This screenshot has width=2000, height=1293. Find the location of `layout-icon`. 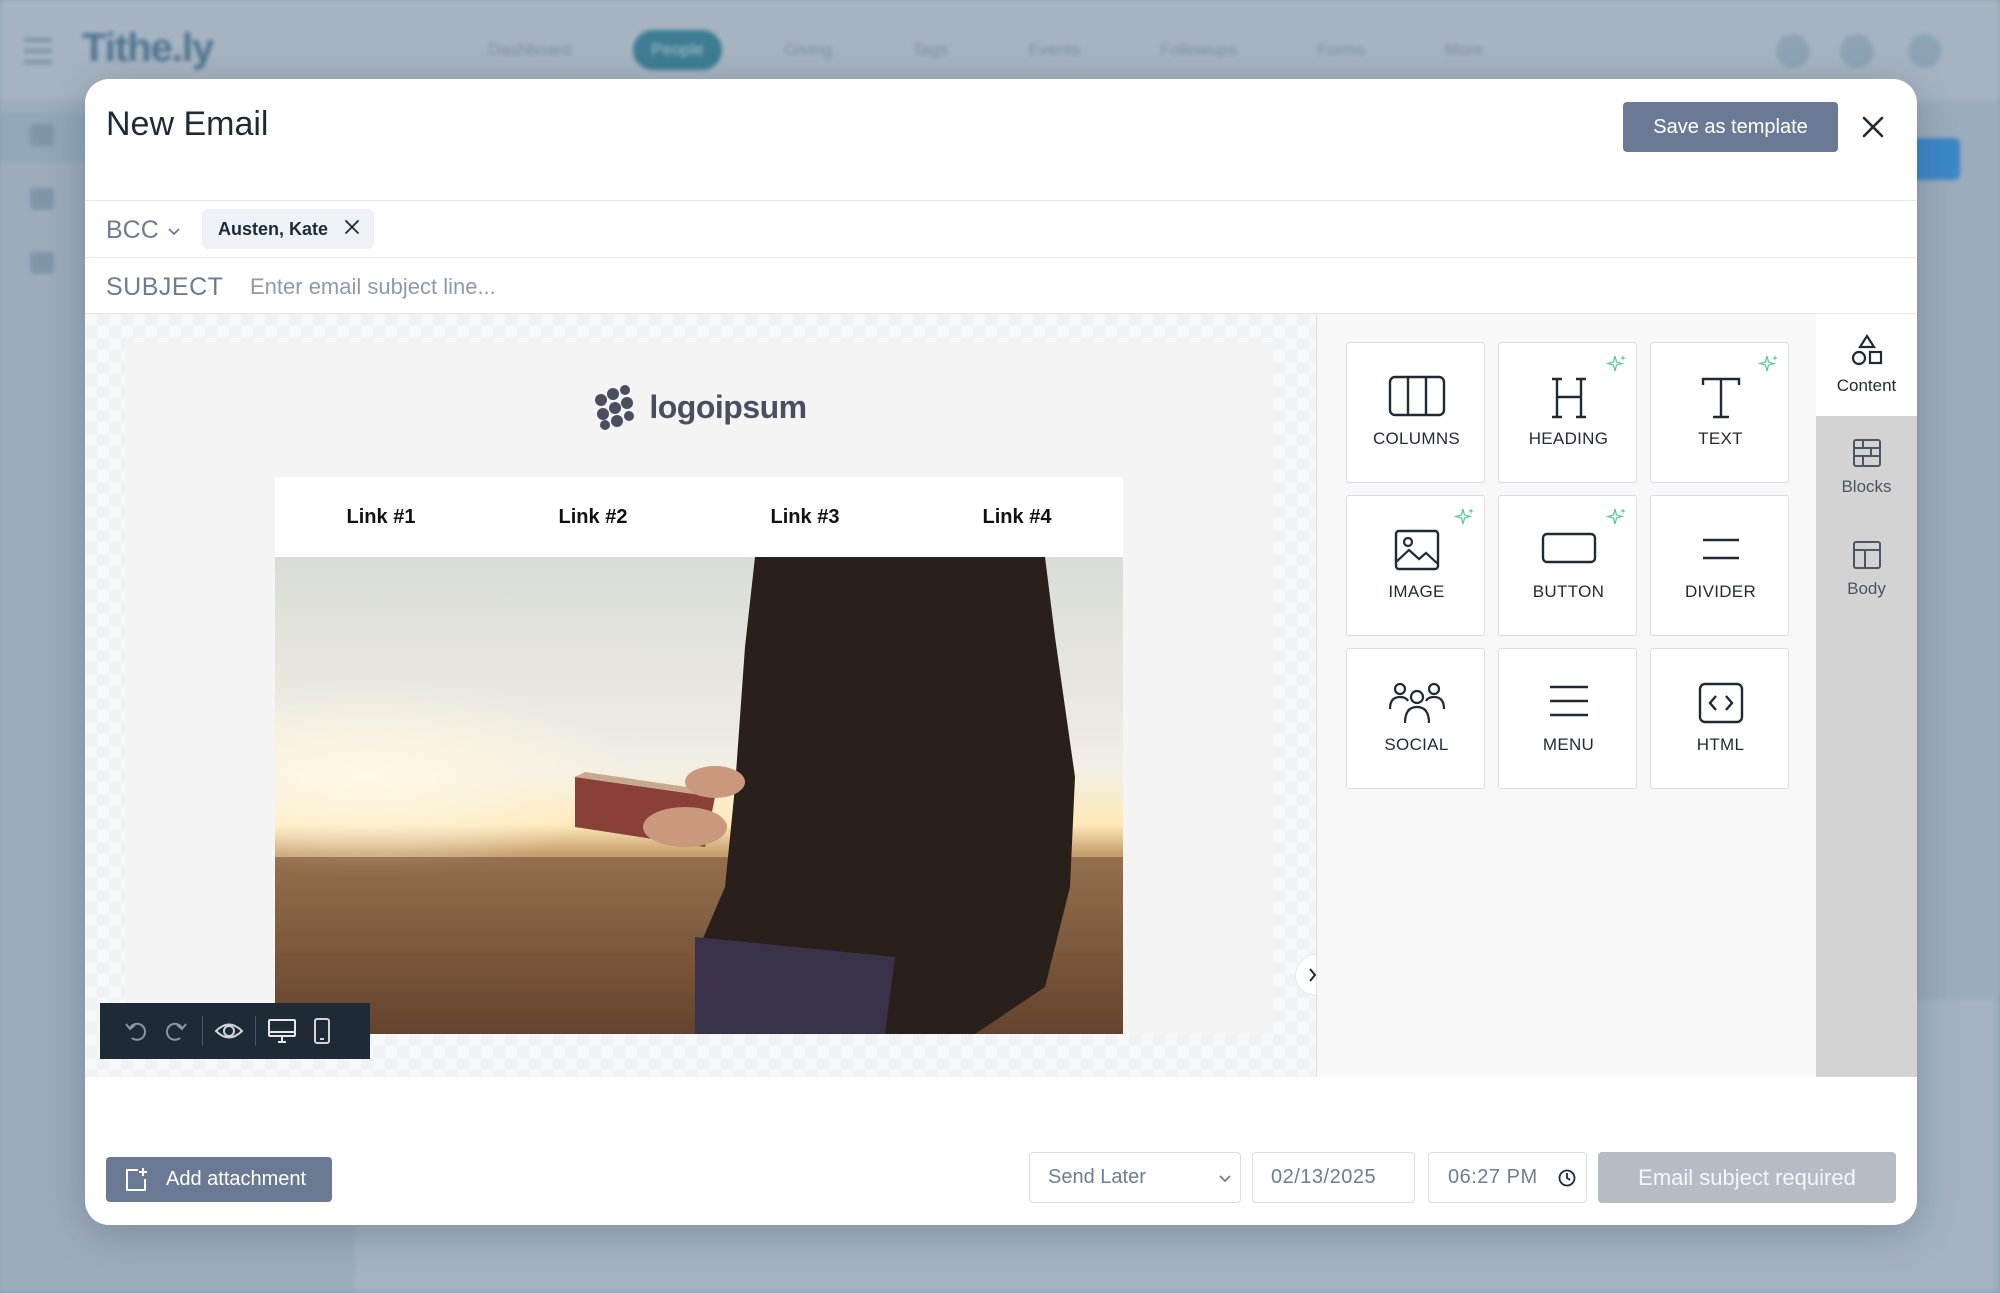

layout-icon is located at coordinates (1867, 555).